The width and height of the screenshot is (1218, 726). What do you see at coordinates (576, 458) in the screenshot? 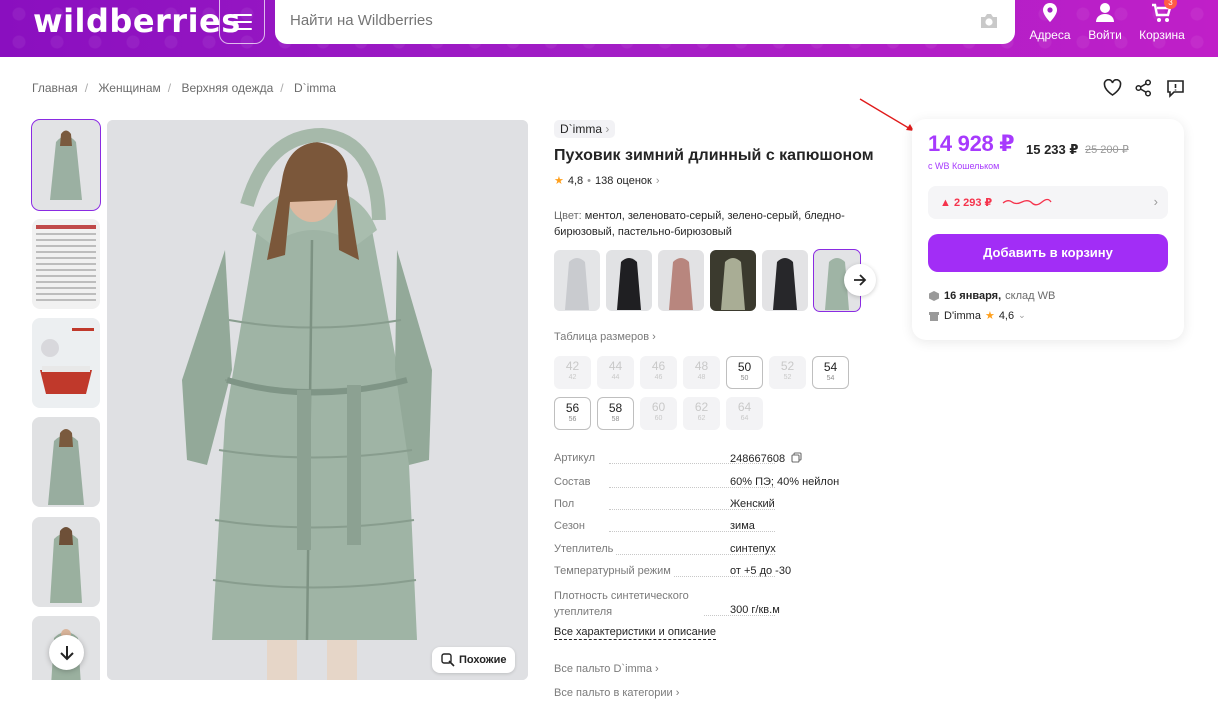
I see `spec-key: Артикул` at bounding box center [576, 458].